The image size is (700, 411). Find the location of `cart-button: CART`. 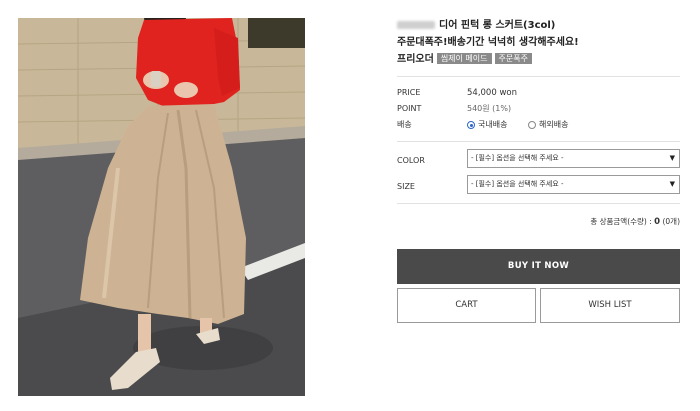

cart-button: CART is located at coordinates (466, 305).